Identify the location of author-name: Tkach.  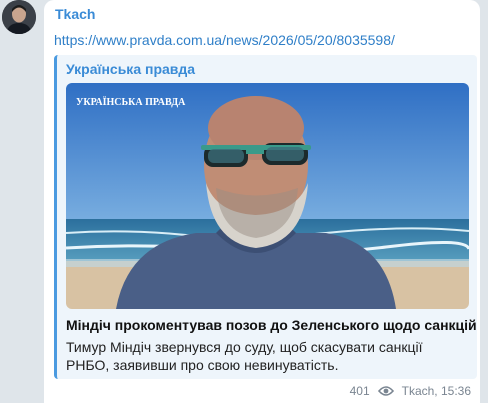
(75, 14).